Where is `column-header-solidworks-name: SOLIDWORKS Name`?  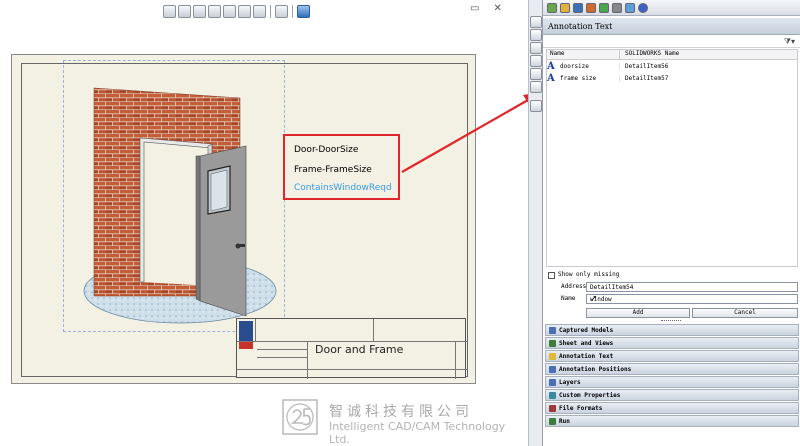
column-header-solidworks-name: SOLIDWORKS Name is located at coordinates (649, 54).